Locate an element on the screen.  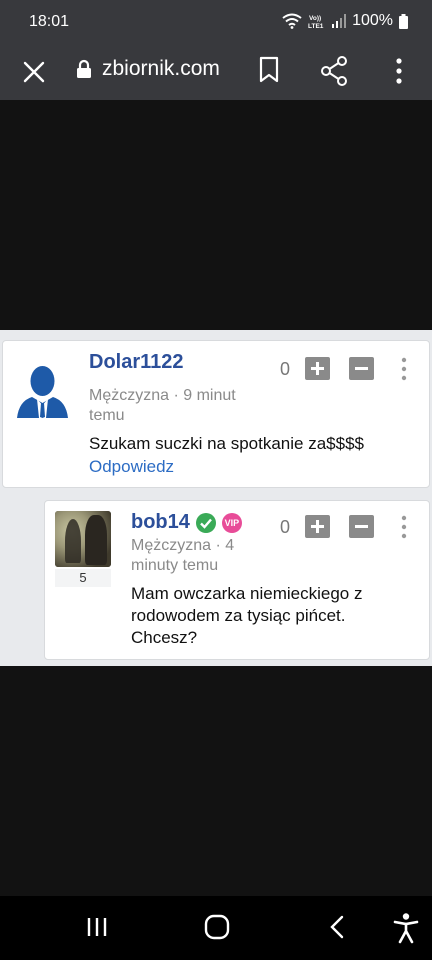
signal-icon is located at coordinates (339, 21).